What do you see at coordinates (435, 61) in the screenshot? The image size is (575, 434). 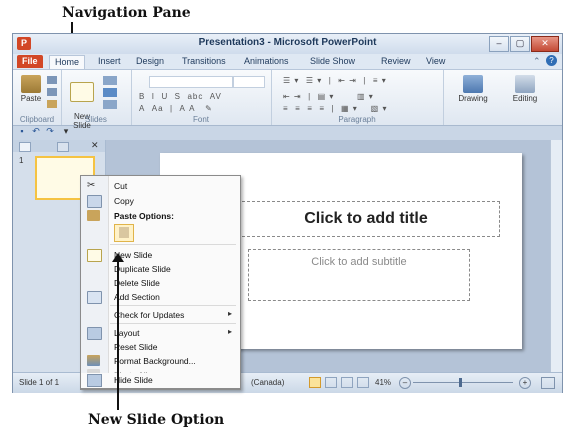 I see `tab-view: View` at bounding box center [435, 61].